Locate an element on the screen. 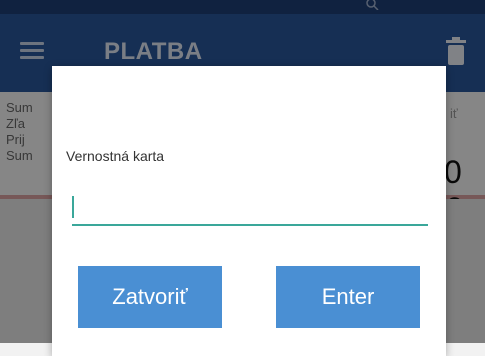 This screenshot has height=356, width=485. close-button: Zatvoriť is located at coordinates (150, 297).